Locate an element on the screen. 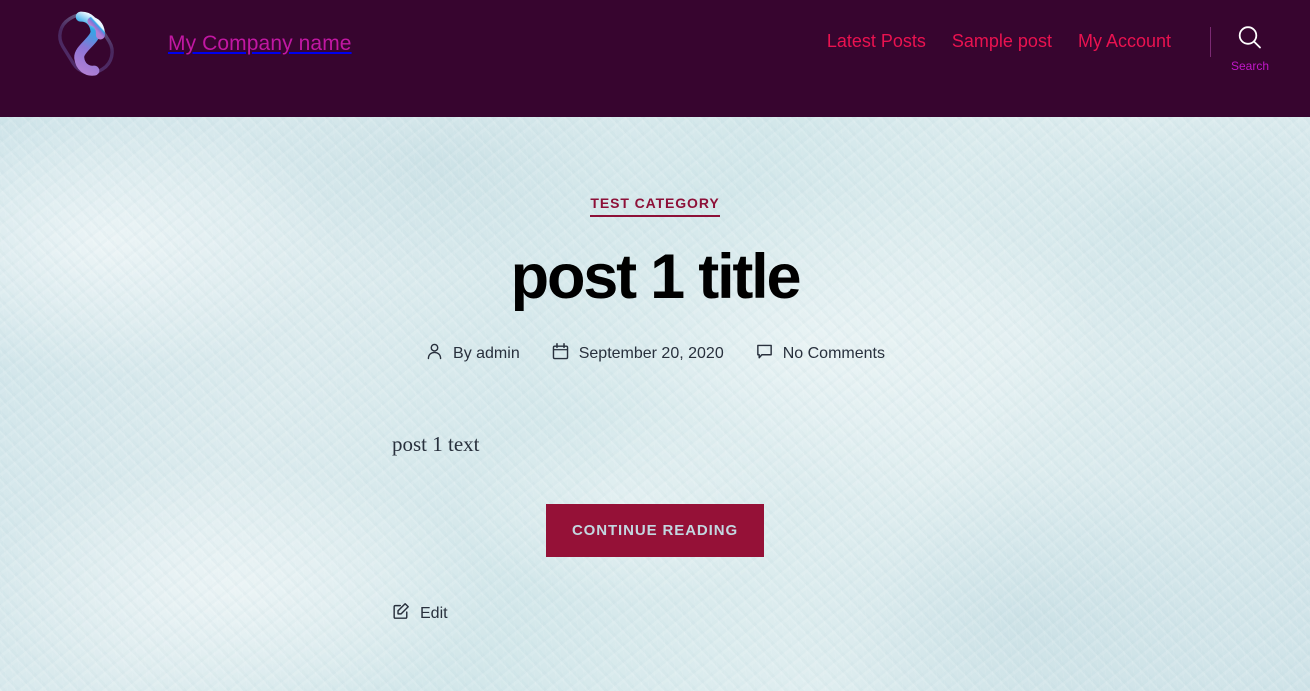 This screenshot has width=1310, height=691. category-link-test-category: TEST CATEGORY is located at coordinates (655, 206).